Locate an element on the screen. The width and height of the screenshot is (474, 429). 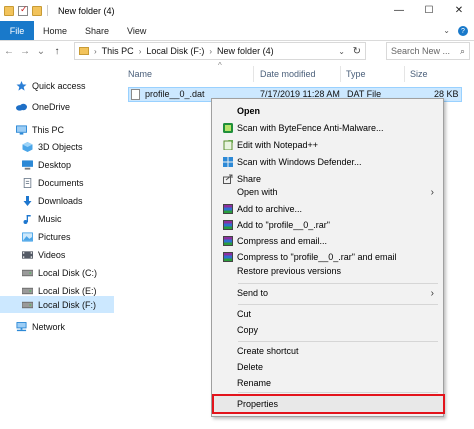
menu-item-label: Copy is located at coordinates (248, 330).